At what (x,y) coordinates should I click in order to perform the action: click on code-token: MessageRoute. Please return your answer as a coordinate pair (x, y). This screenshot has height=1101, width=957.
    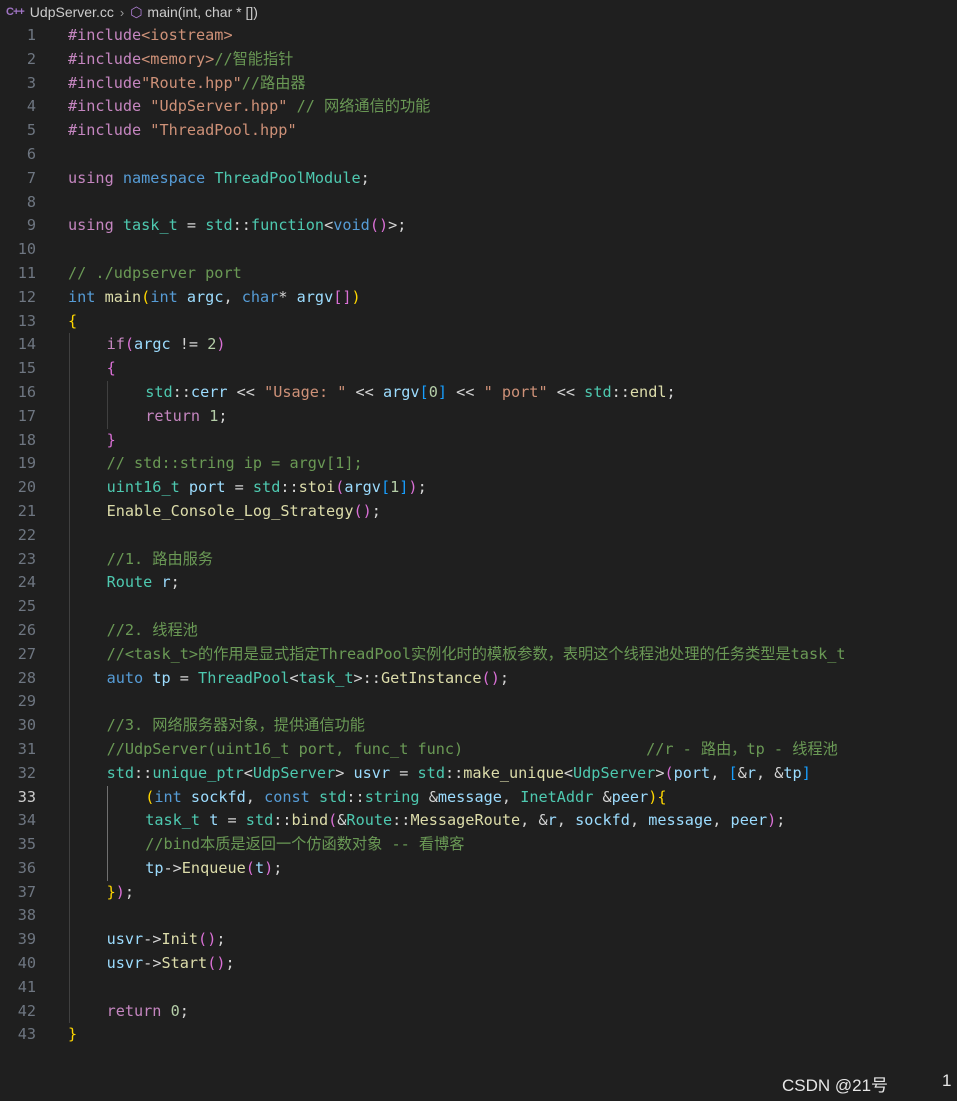
    Looking at the image, I should click on (465, 820).